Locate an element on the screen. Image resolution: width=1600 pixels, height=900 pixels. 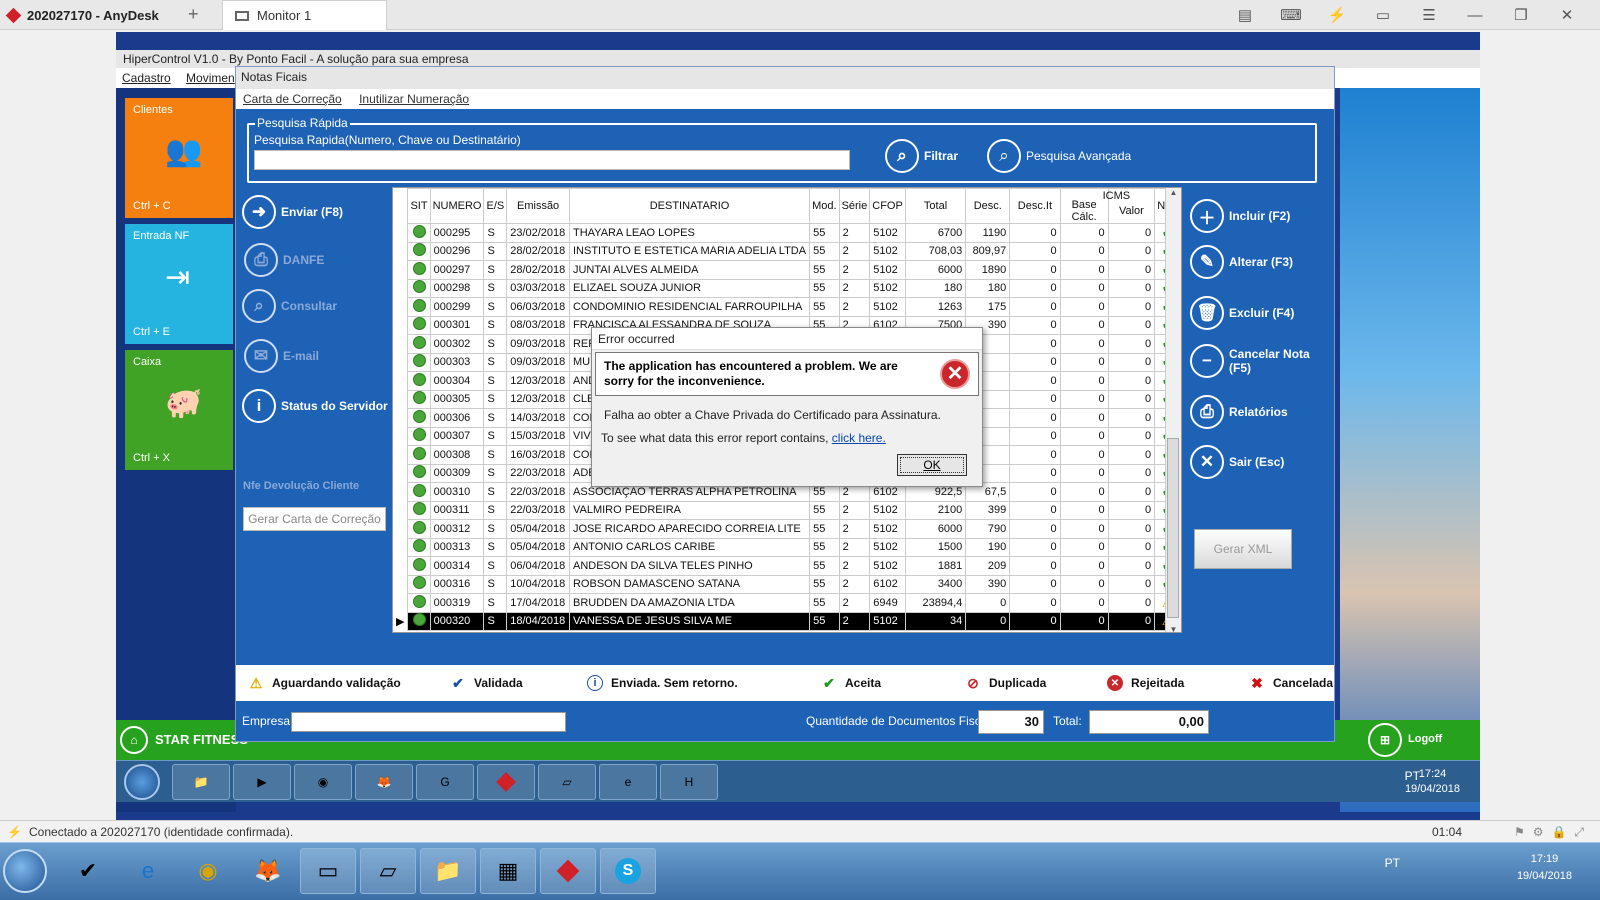
col-es: E/S is located at coordinates (495, 206).